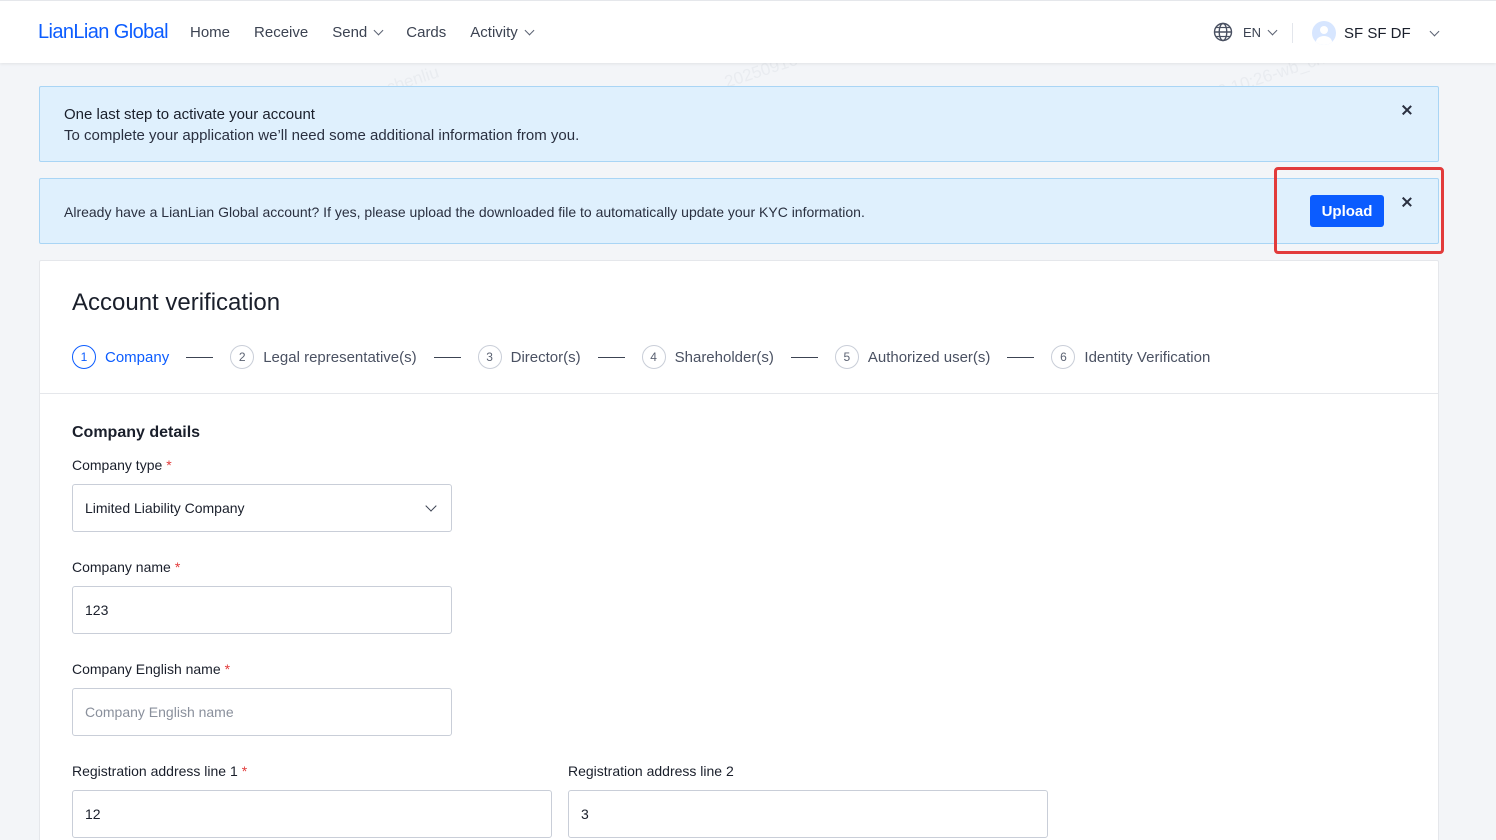  I want to click on company-english-name-placeholder: Company English name, so click(159, 712).